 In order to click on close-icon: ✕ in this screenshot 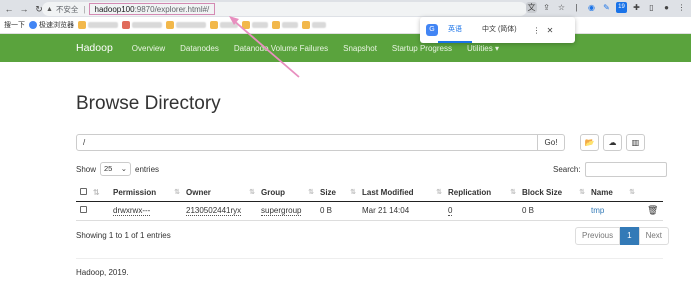, I will do `click(550, 30)`.